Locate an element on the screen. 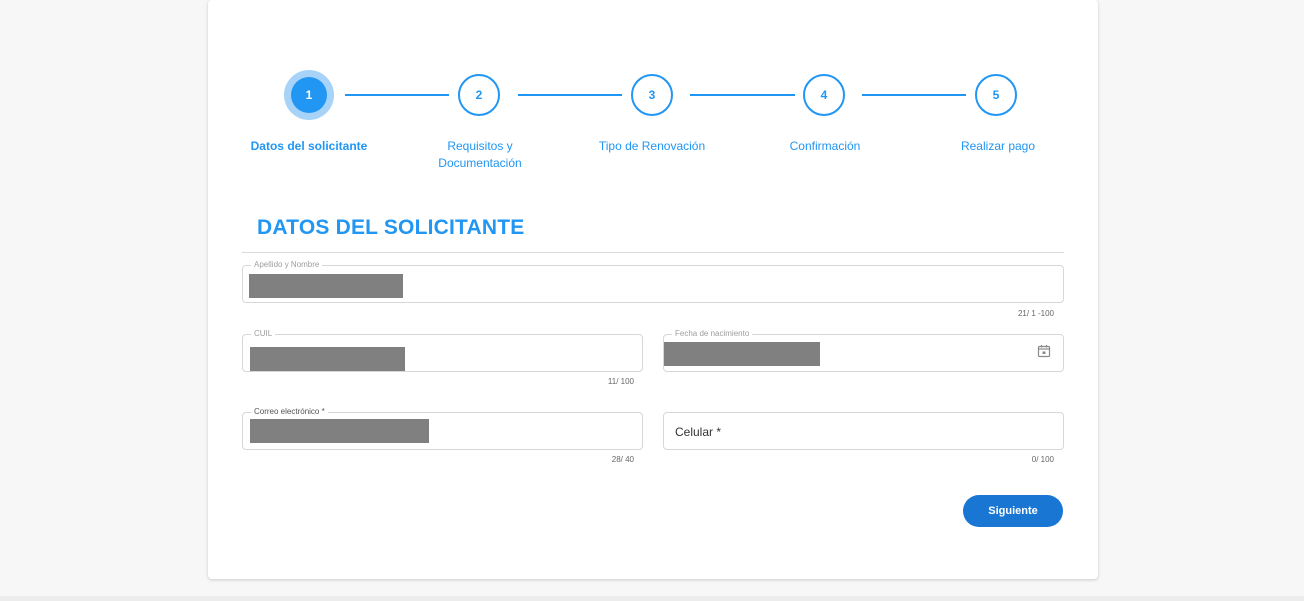  next-button: Siguiente is located at coordinates (1013, 511).